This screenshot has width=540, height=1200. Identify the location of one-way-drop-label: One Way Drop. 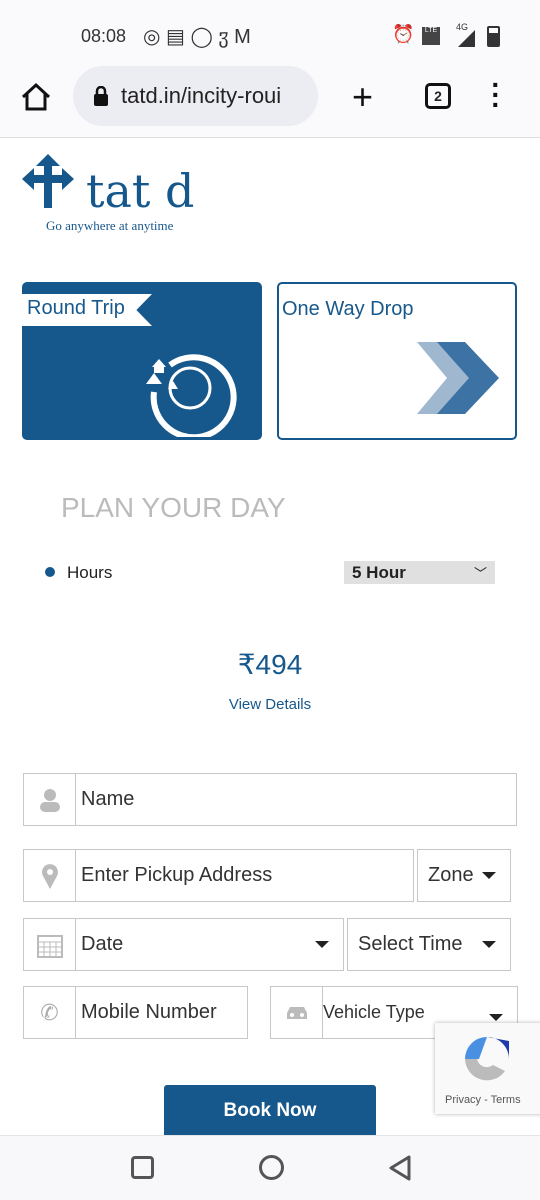
(348, 309).